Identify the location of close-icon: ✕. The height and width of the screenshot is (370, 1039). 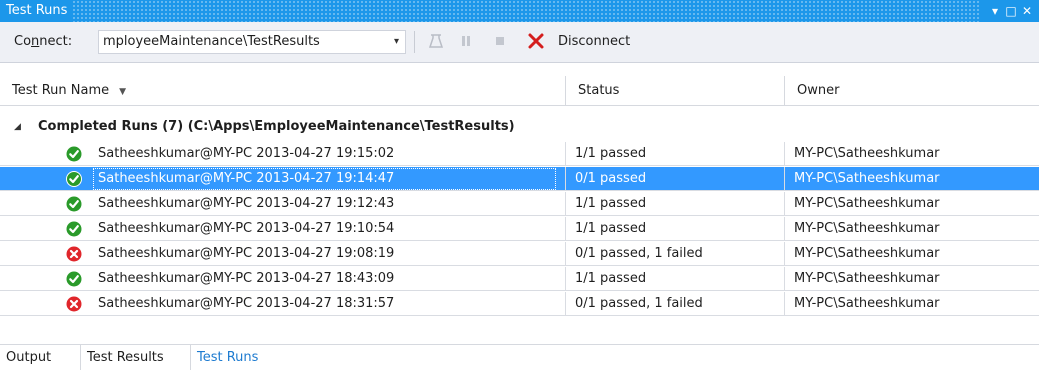
(1027, 11).